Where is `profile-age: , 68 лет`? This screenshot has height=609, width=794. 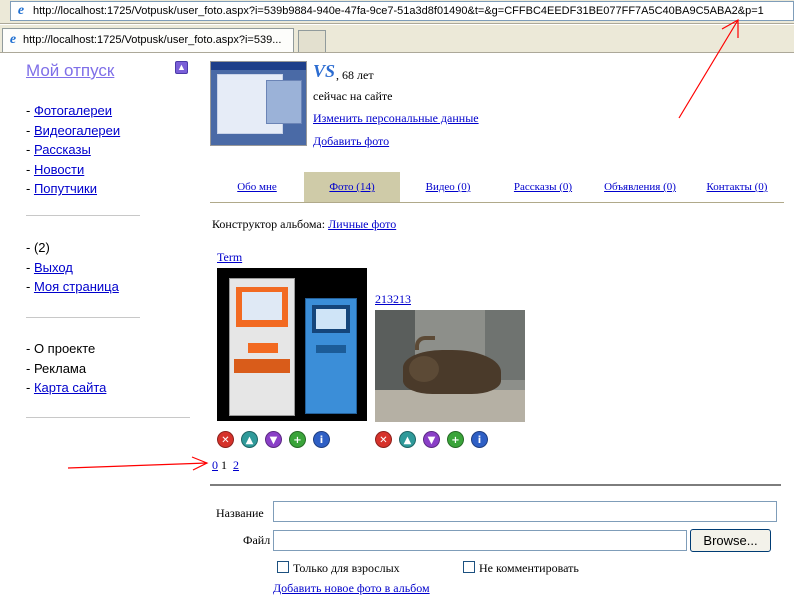
profile-age: , 68 лет is located at coordinates (355, 75).